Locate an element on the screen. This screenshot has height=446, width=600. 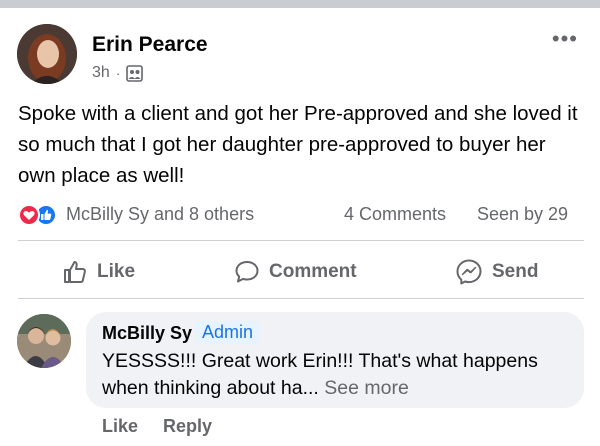
more-options-button: ••• is located at coordinates (565, 39).